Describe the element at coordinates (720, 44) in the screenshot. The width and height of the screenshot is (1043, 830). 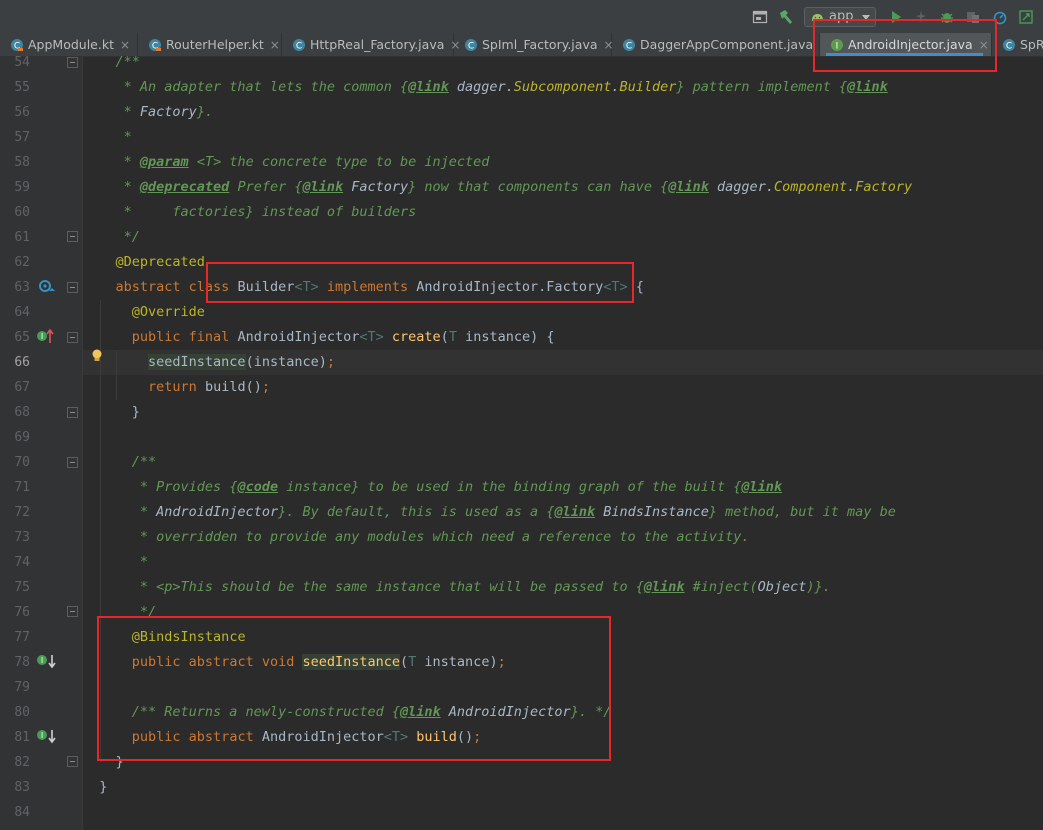
I see `tab-daggerappcomponent: C DaggerAppComponent.java ×` at that location.